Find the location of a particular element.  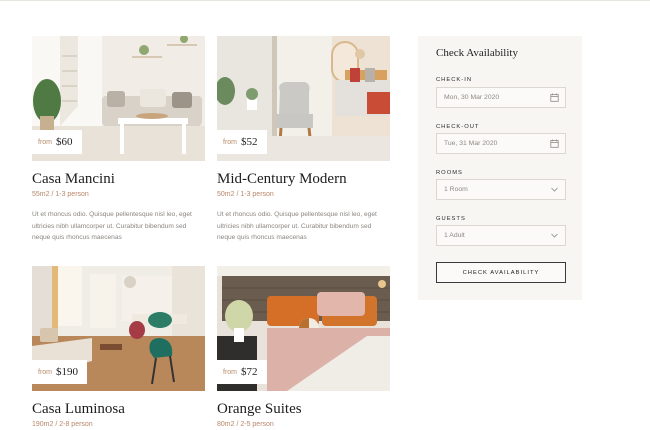

price-tag: from $60 is located at coordinates (57, 142).